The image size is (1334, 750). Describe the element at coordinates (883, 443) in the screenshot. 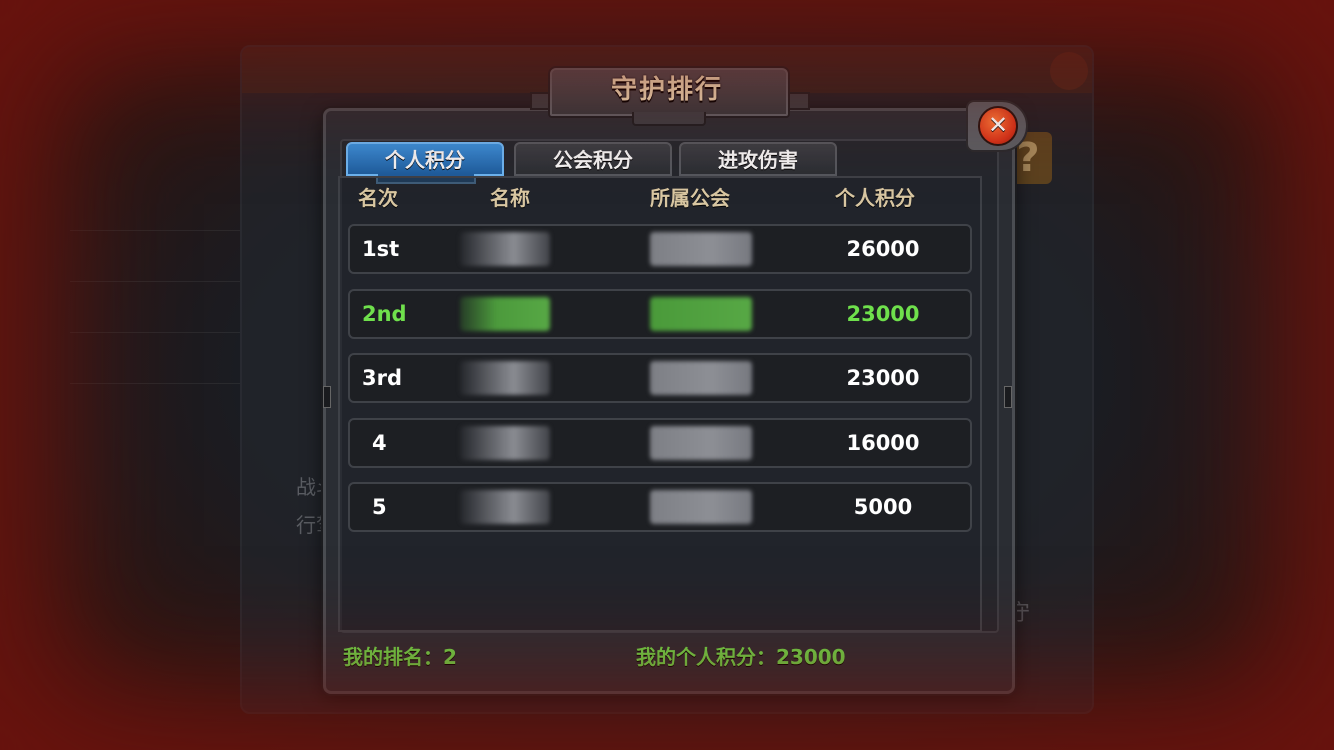

I see `row-score: 16000` at that location.